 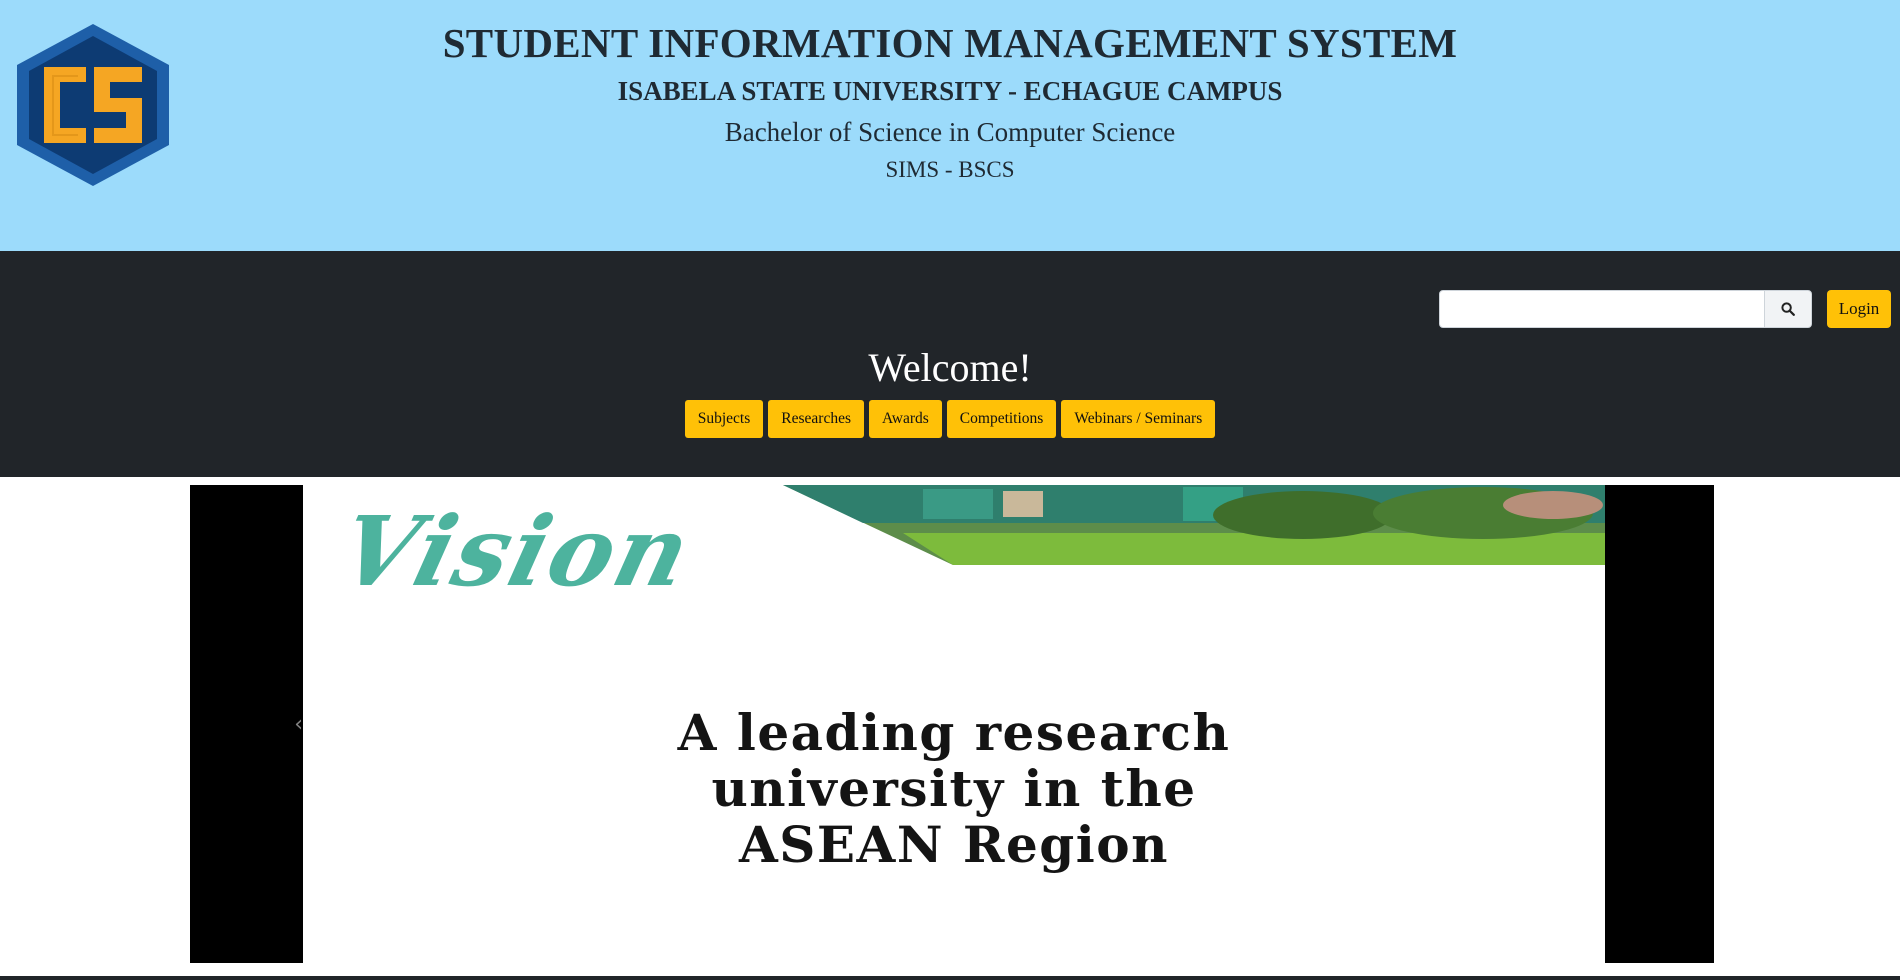 I want to click on subjects-button: Subjects, so click(x=724, y=419).